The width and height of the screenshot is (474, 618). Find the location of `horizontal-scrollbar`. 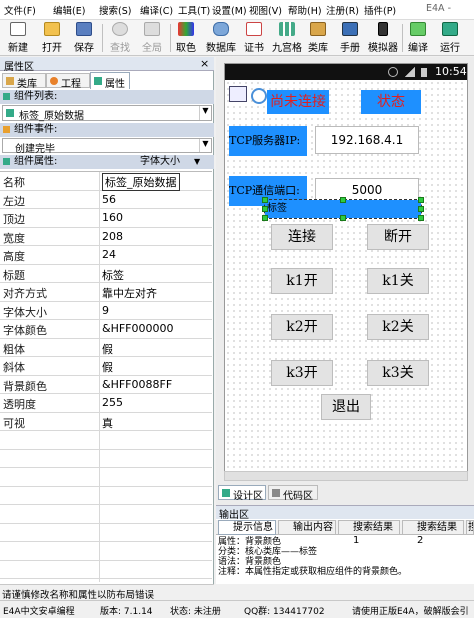

horizontal-scrollbar is located at coordinates (346, 476).